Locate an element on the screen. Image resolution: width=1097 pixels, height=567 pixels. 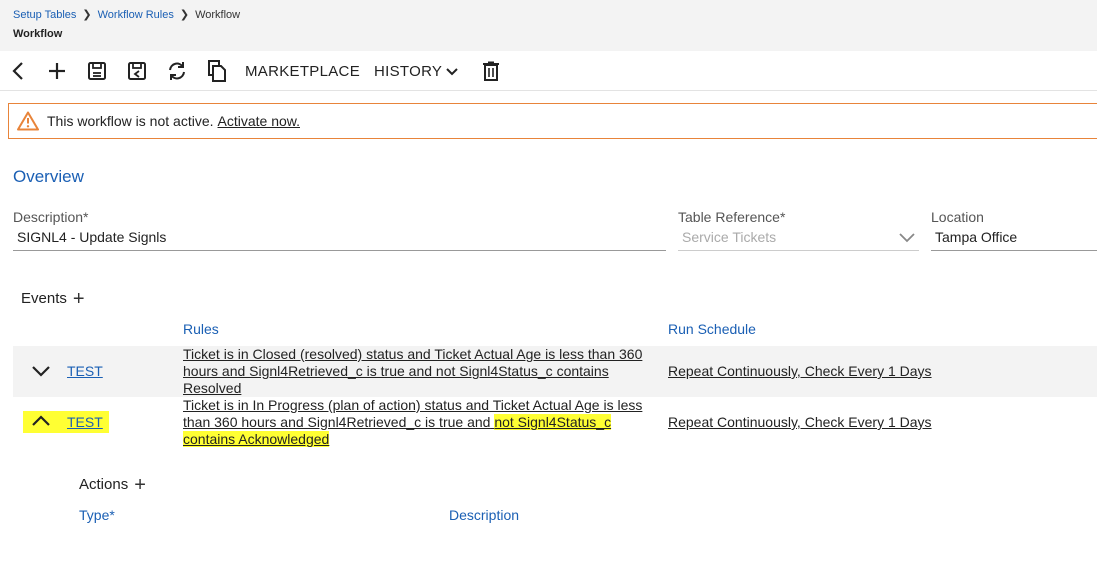
history-dropdown: HISTORY is located at coordinates (416, 71).